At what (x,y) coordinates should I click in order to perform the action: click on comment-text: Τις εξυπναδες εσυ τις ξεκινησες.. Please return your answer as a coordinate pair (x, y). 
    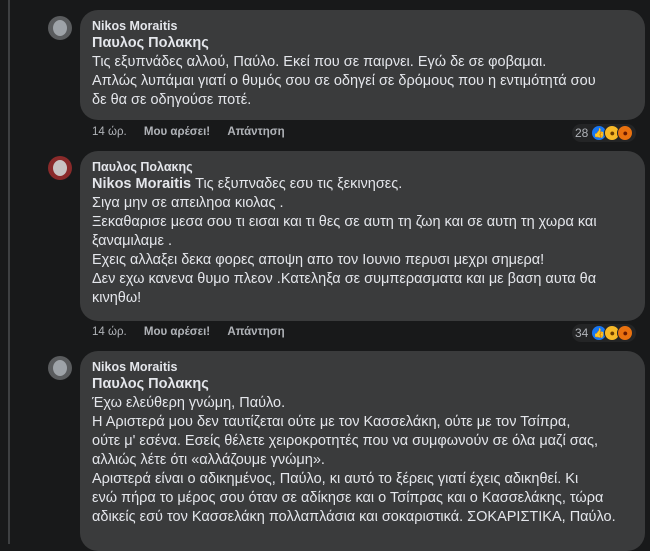
    Looking at the image, I should click on (297, 184).